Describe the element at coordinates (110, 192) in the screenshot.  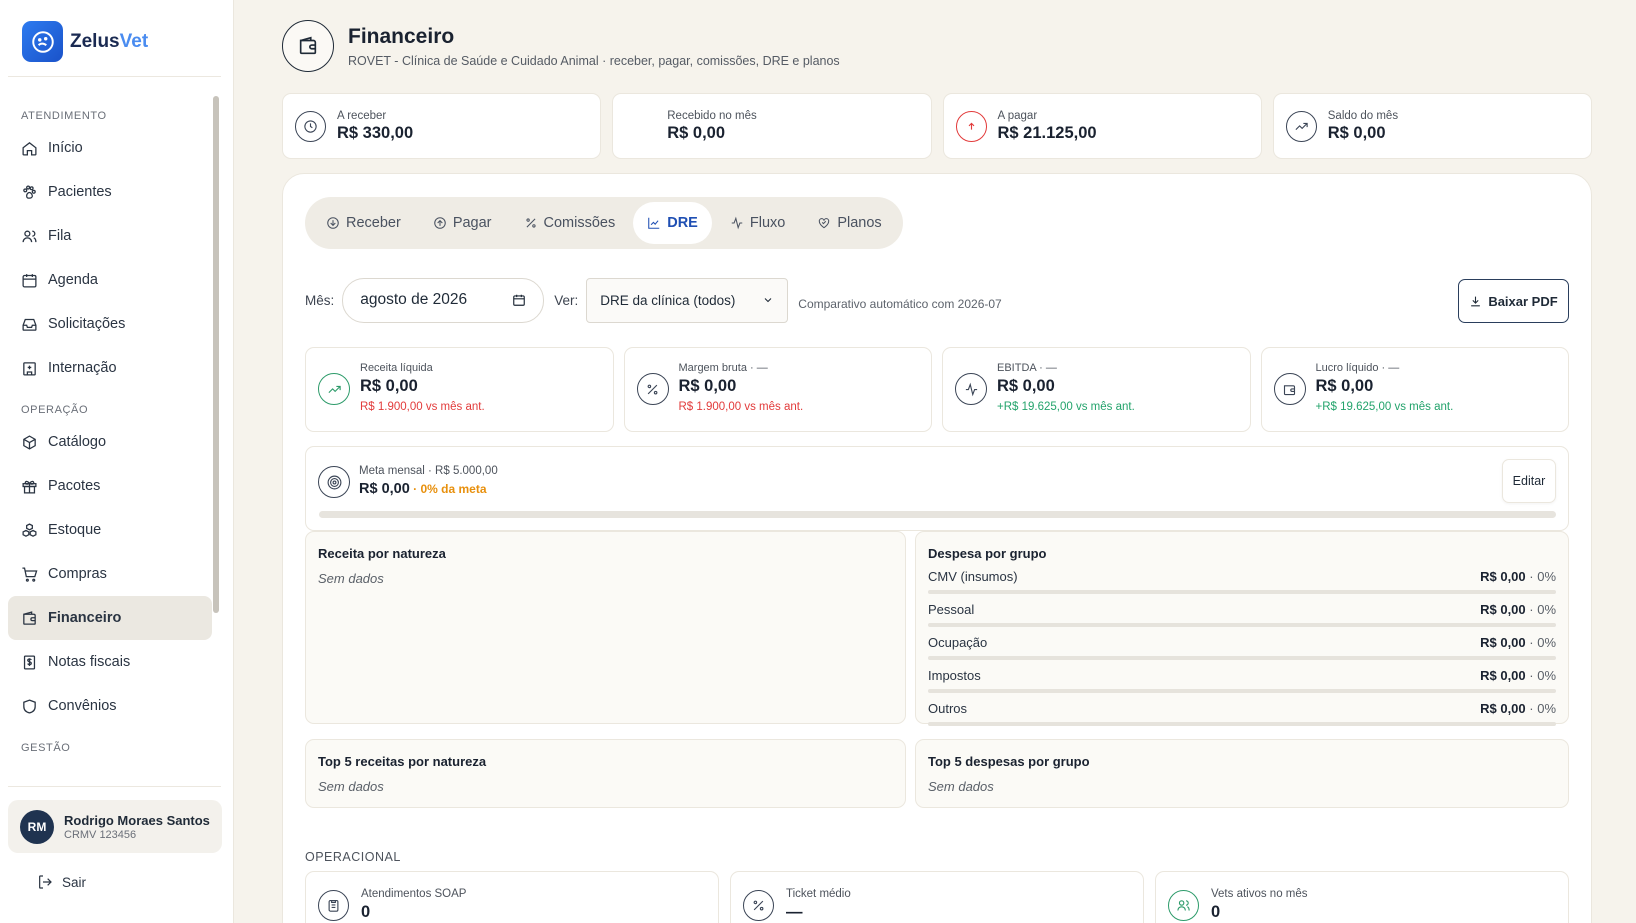
I see `sidebar-item-pacientes: Pacientes` at that location.